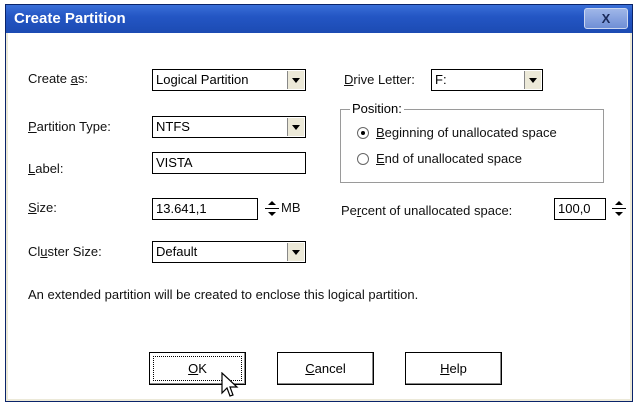 This screenshot has height=407, width=638. I want to click on size-unit: MB, so click(291, 207).